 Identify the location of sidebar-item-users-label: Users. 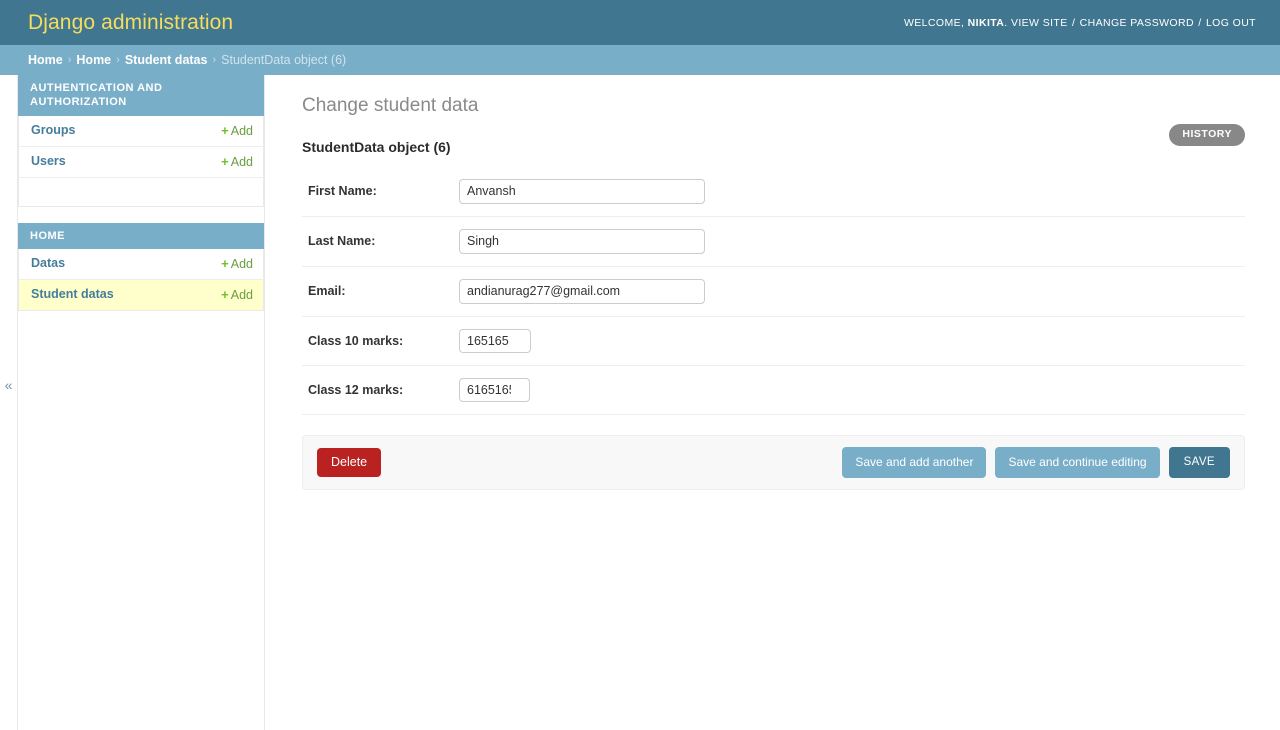
(106, 161).